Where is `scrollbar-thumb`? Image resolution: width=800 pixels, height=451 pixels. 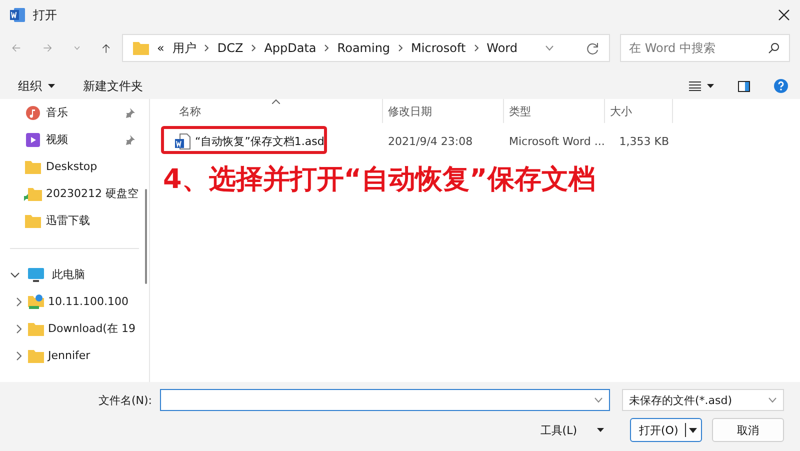
scrollbar-thumb is located at coordinates (146, 236).